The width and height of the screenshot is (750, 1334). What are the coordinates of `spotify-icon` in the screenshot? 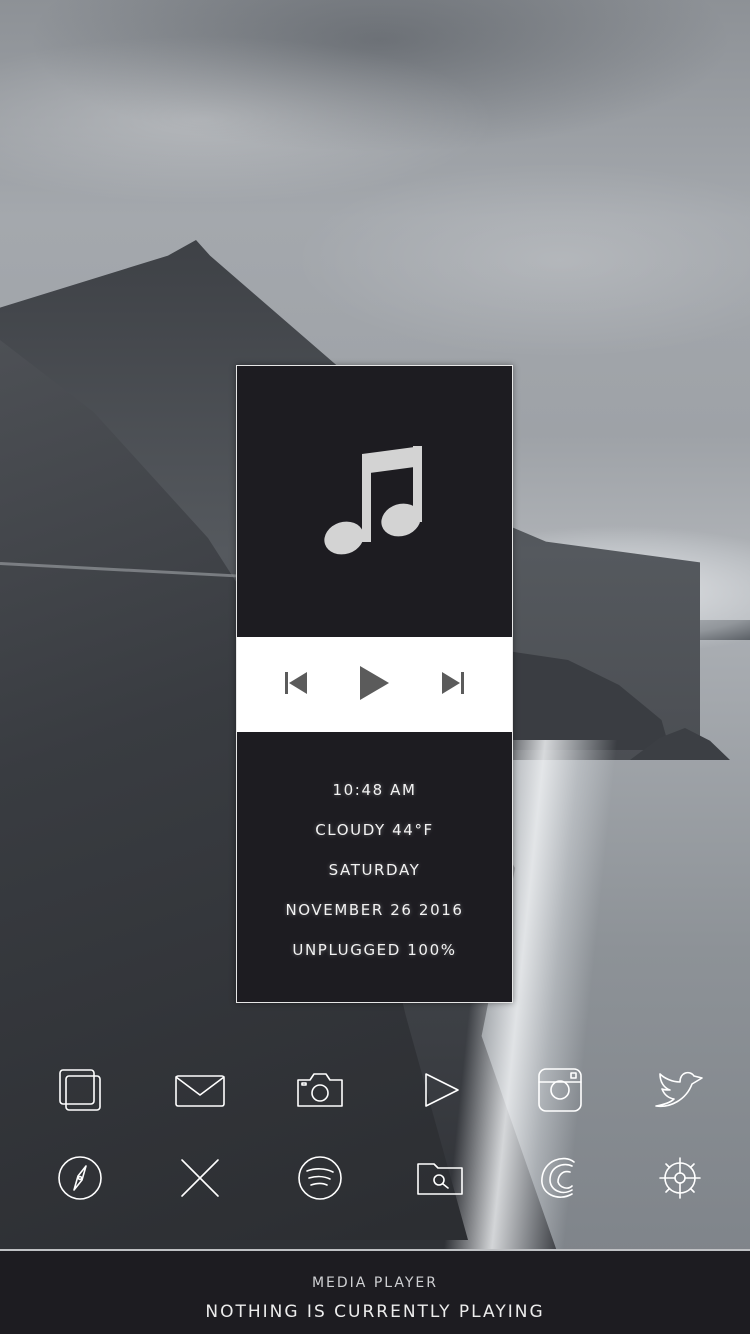 It's located at (320, 1178).